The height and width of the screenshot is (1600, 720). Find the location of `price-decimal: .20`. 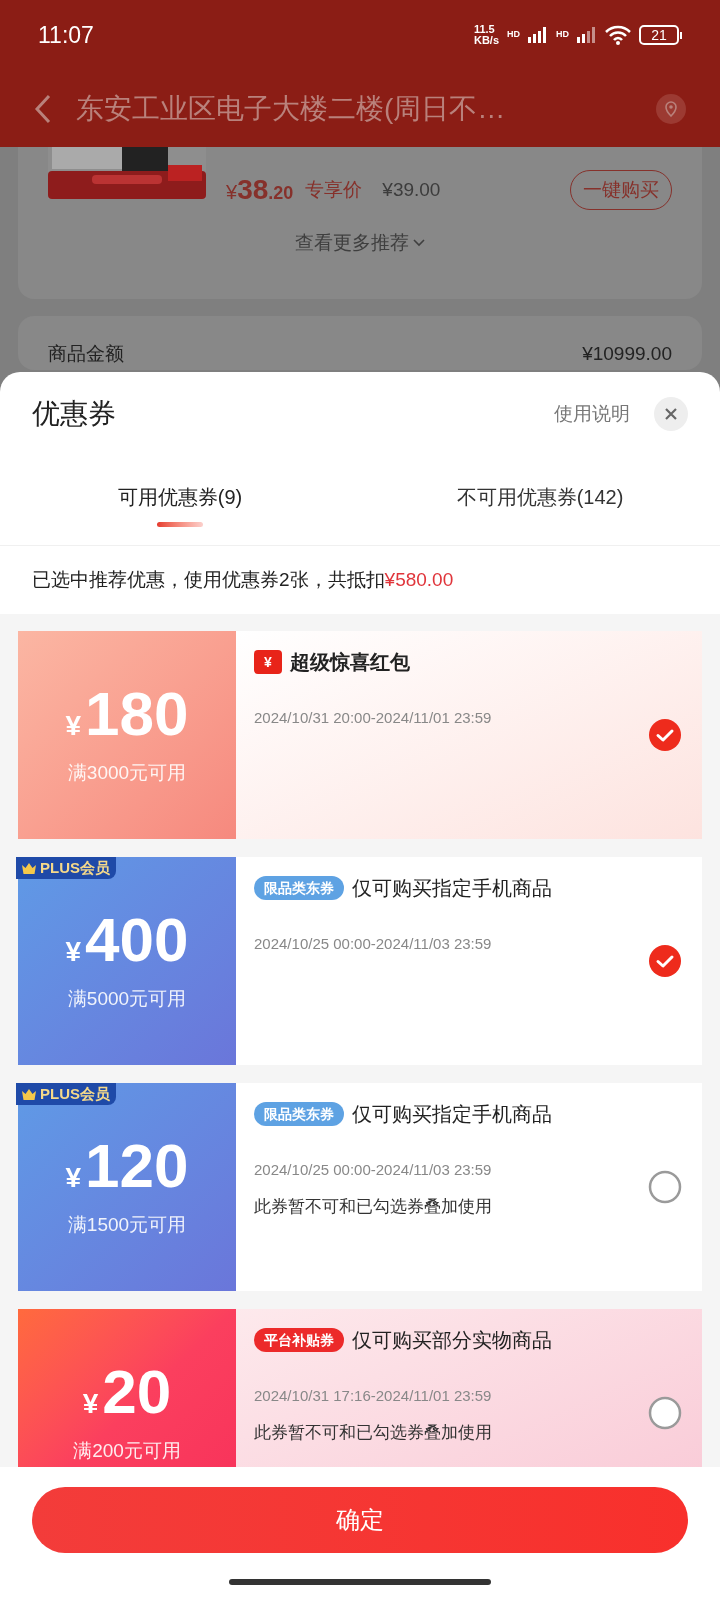

price-decimal: .20 is located at coordinates (281, 194).